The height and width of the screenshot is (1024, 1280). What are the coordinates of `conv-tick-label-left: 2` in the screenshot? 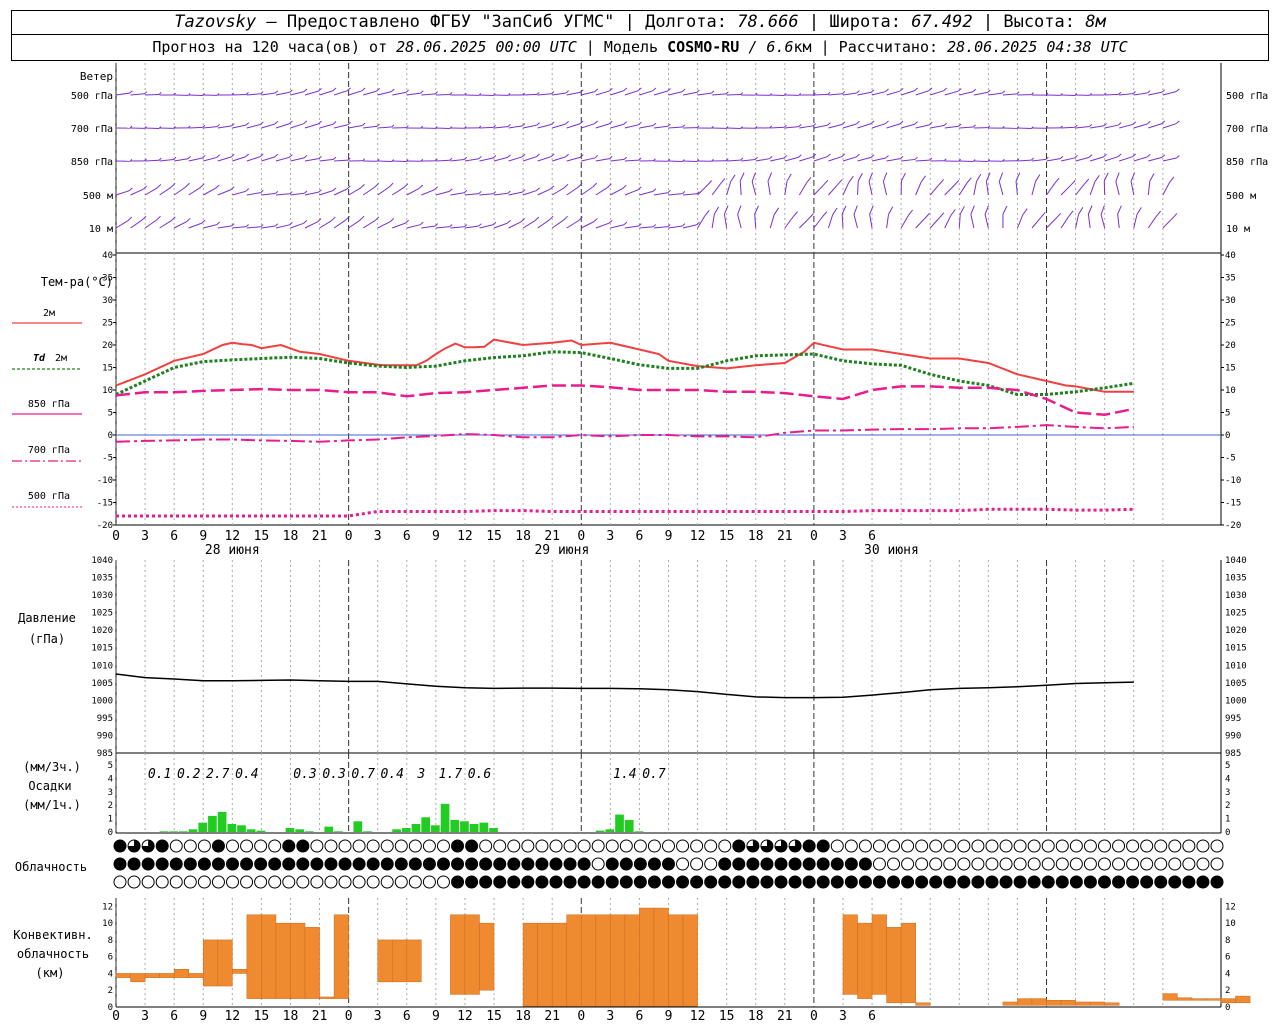 It's located at (110, 991).